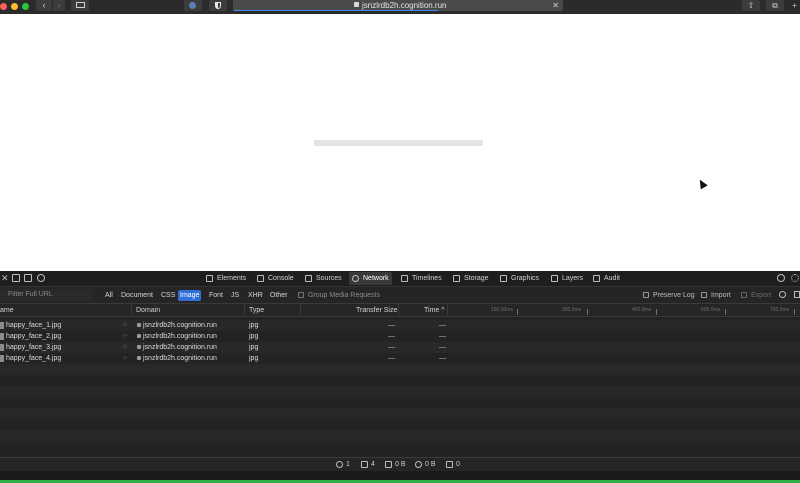 The height and width of the screenshot is (483, 800). What do you see at coordinates (16, 278) in the screenshot?
I see `dock-icon` at bounding box center [16, 278].